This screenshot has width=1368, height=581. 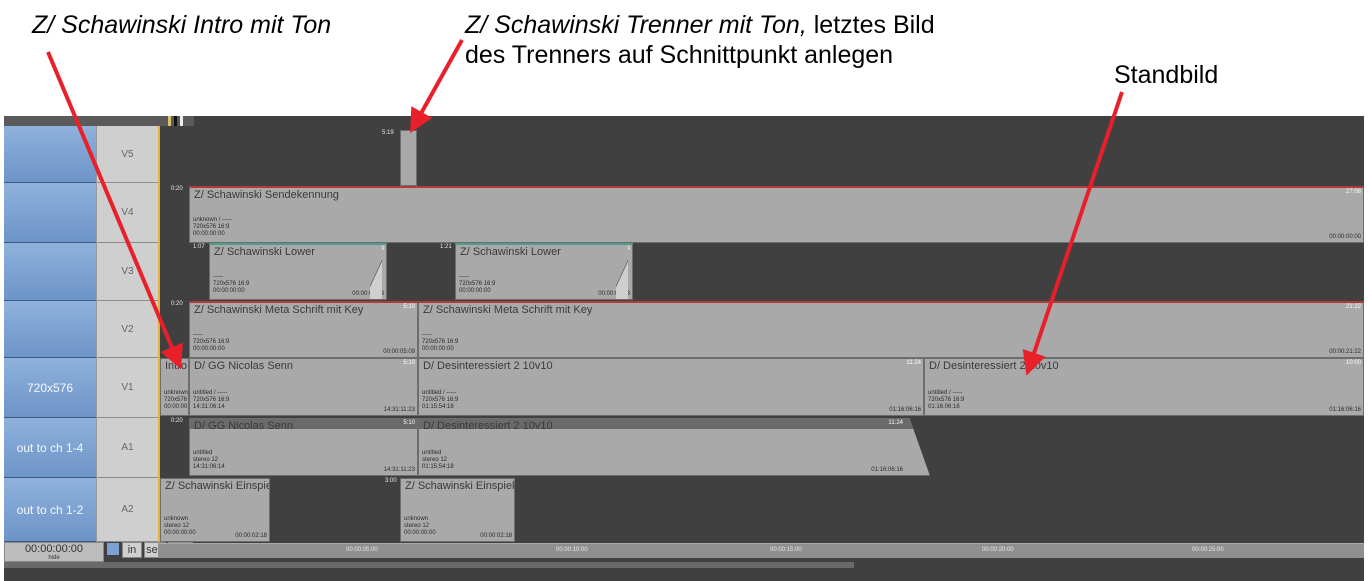 What do you see at coordinates (1353, 307) in the screenshot?
I see `clip-duration: 21:22` at bounding box center [1353, 307].